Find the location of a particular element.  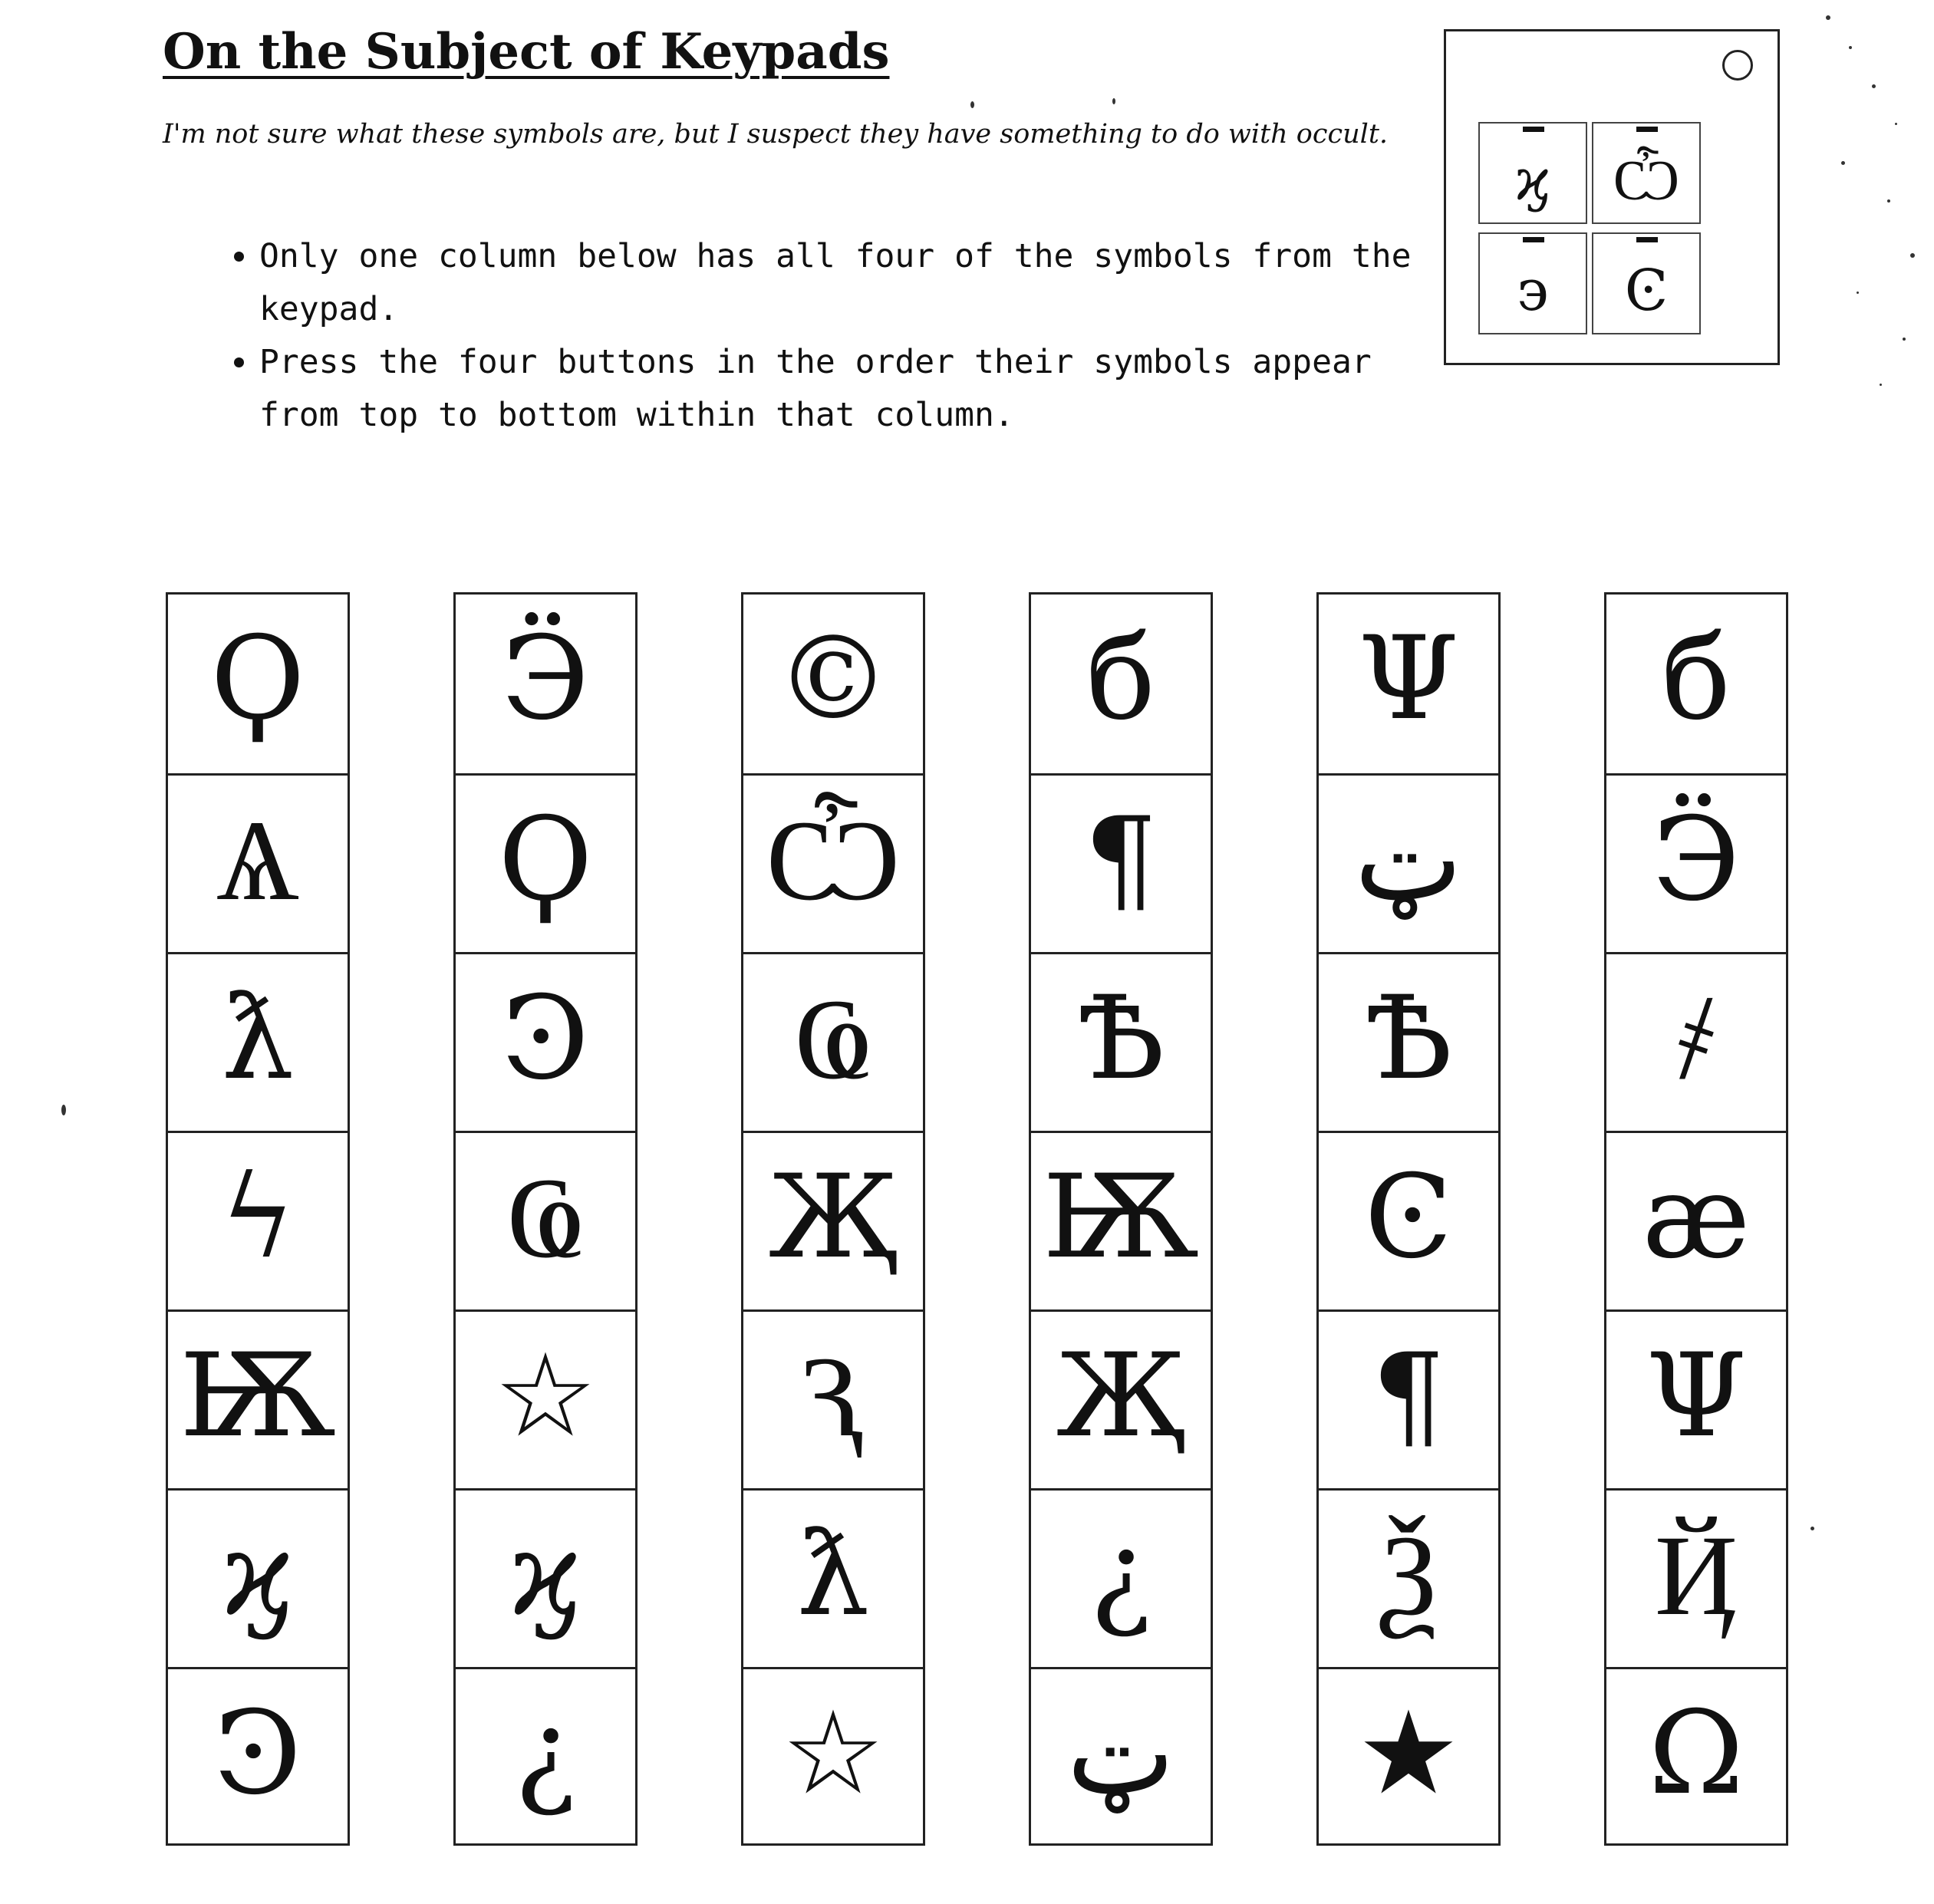

symbol-cell: Ͼ is located at coordinates (1408, 1220).